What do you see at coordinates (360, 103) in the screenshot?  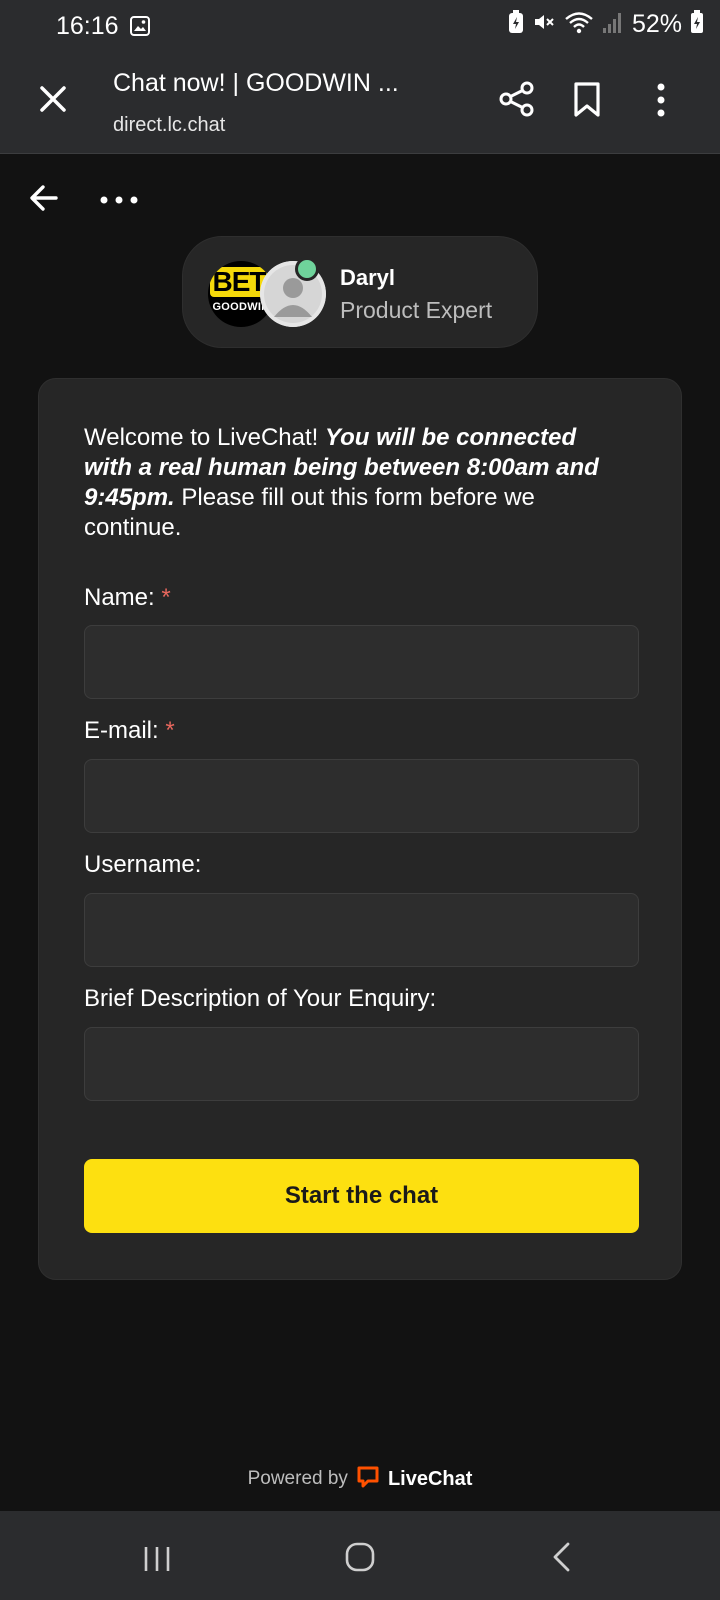 I see `browser-toolbar: Chat now! | GOODWIN ... direct.lc.chat` at bounding box center [360, 103].